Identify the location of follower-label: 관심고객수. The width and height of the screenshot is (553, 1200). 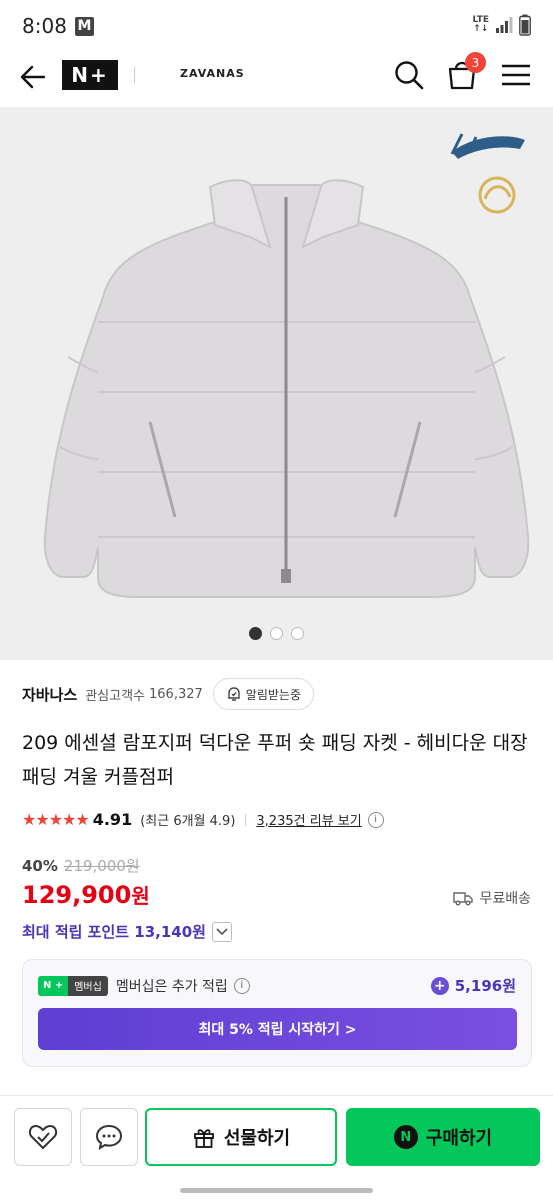
(115, 696).